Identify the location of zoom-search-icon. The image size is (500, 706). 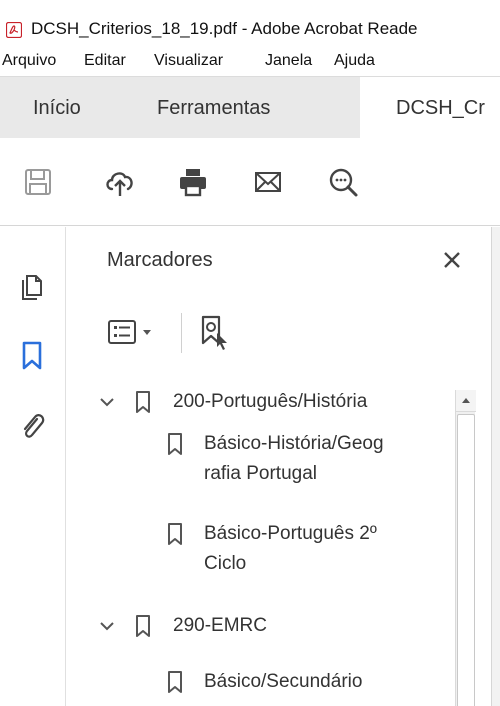
(343, 182).